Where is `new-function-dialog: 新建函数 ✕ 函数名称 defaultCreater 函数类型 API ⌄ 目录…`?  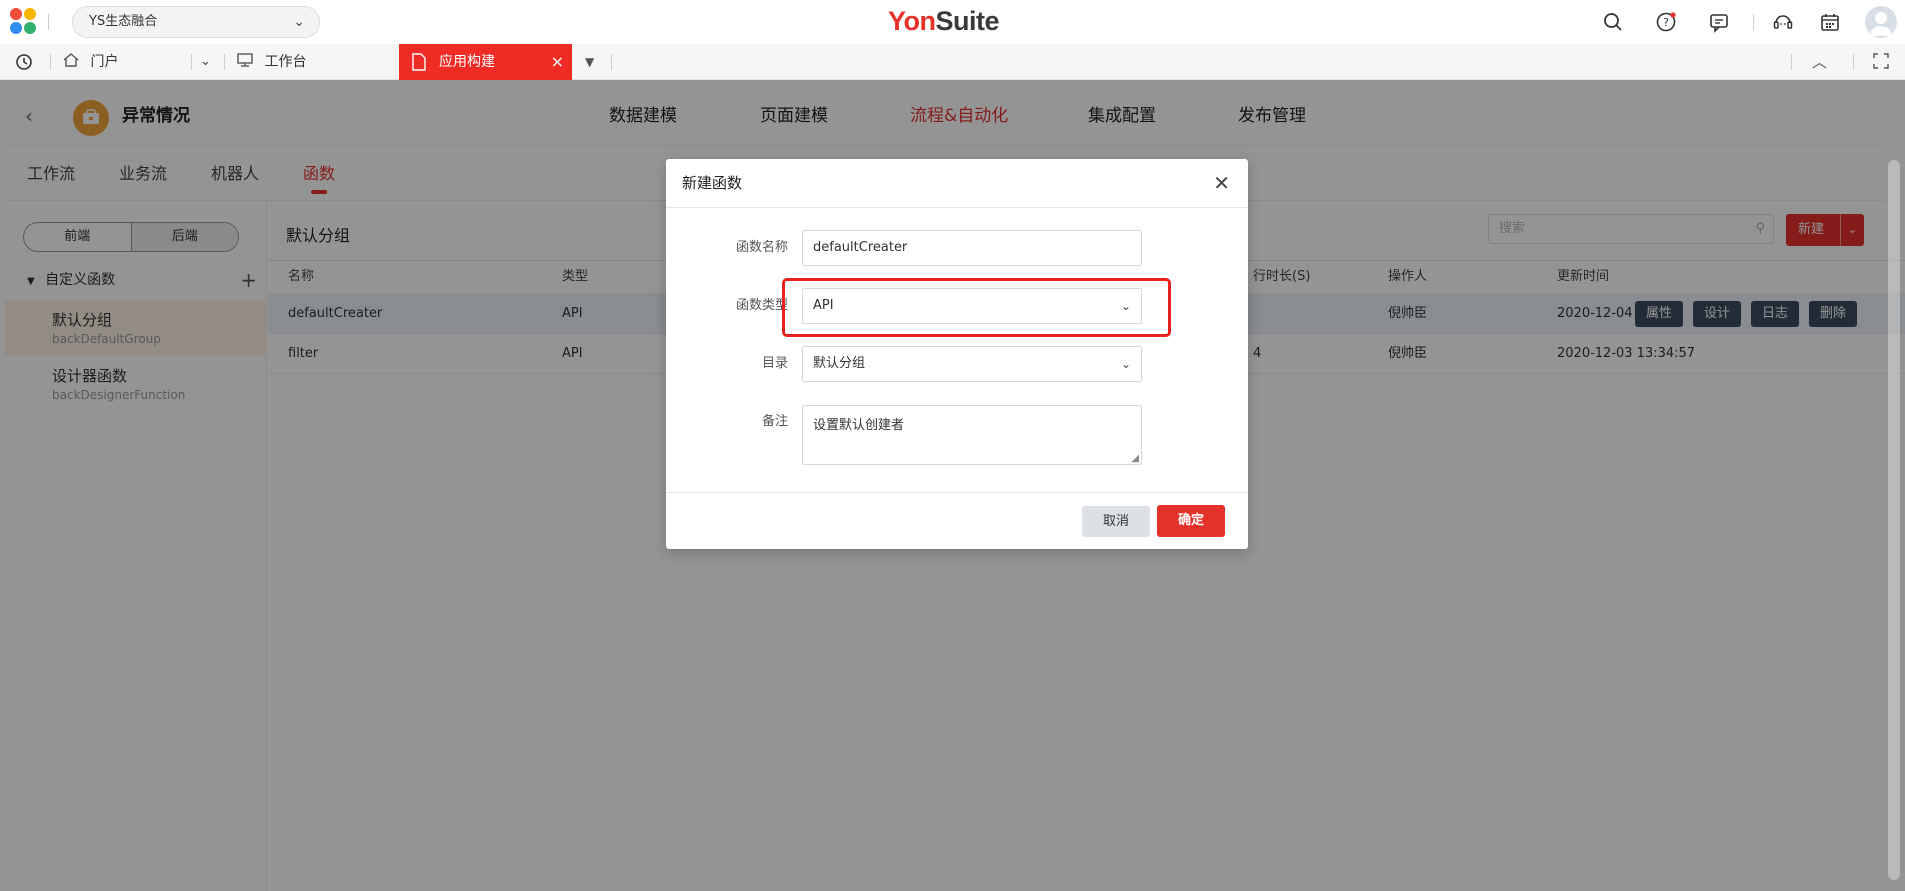 new-function-dialog: 新建函数 ✕ 函数名称 defaultCreater 函数类型 API ⌄ 目录… is located at coordinates (957, 354).